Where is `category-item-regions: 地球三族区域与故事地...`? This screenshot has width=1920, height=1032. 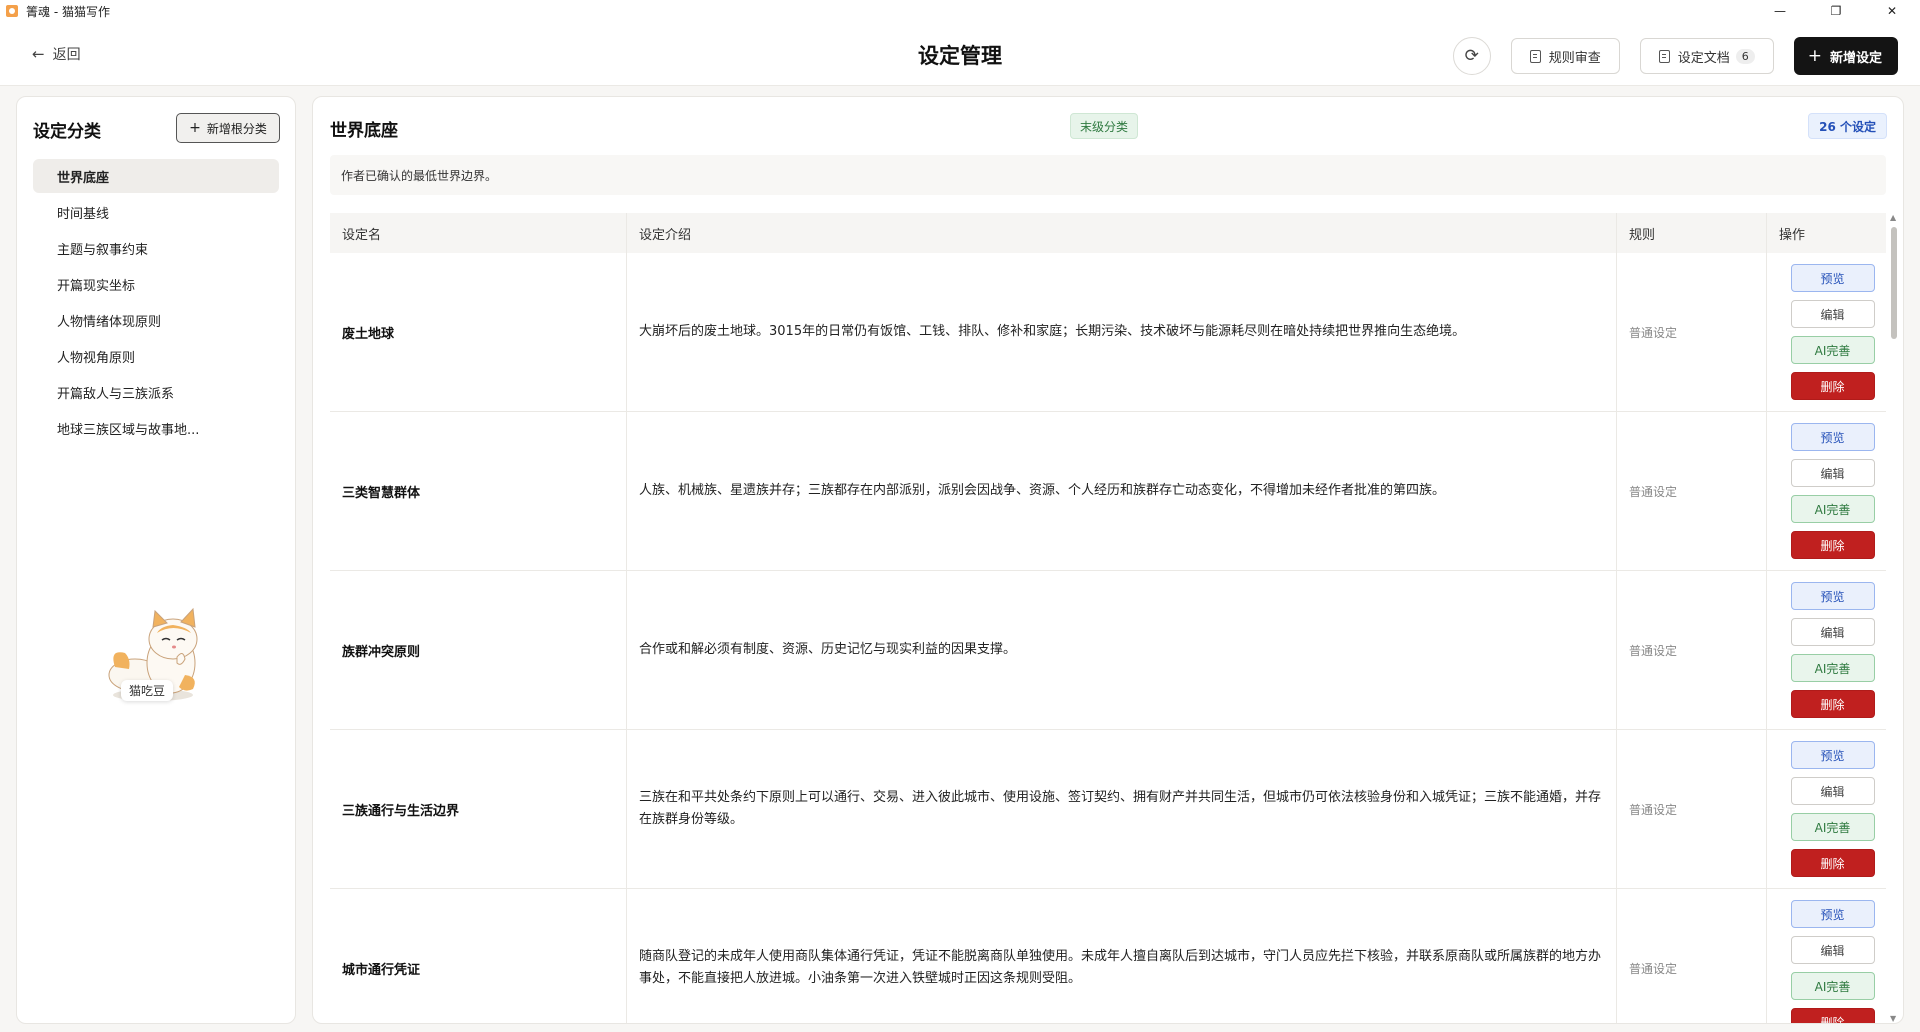
category-item-regions: 地球三族区域与故事地... is located at coordinates (156, 428).